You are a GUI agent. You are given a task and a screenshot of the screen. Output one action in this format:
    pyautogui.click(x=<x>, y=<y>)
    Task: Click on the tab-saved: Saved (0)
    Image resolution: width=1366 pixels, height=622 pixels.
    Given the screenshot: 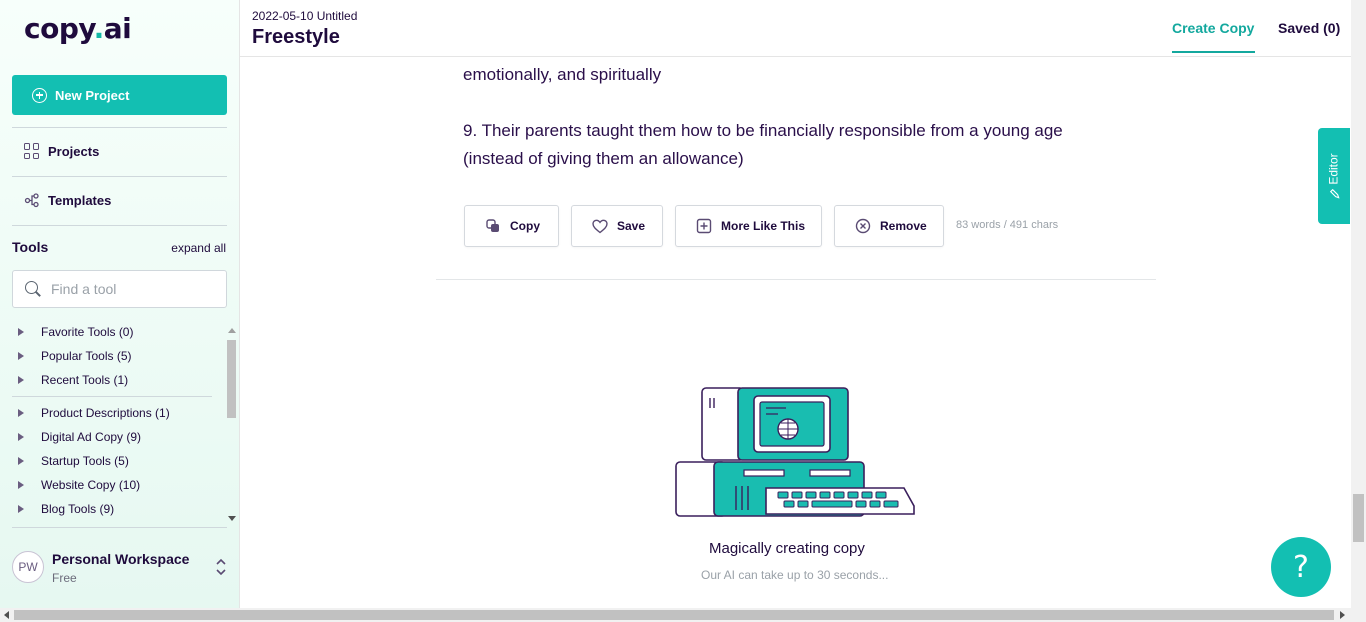 What is the action you would take?
    pyautogui.click(x=1309, y=28)
    